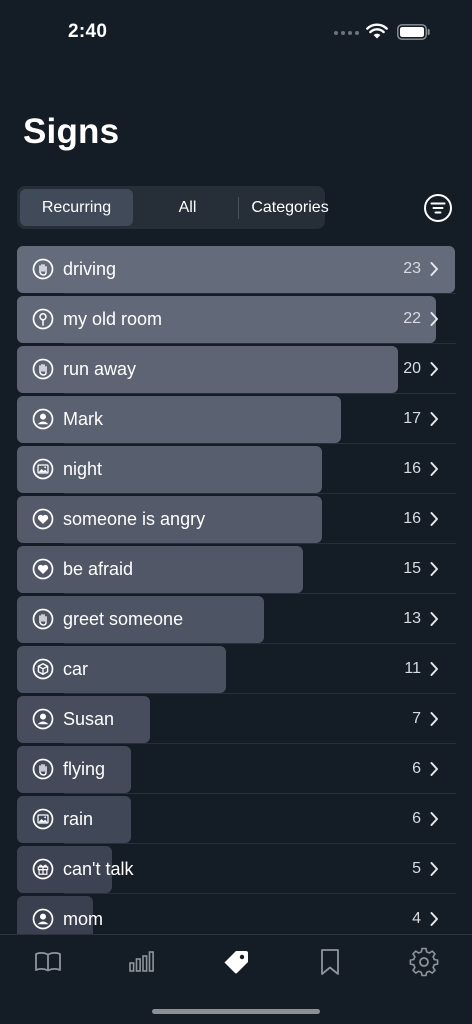  Describe the element at coordinates (123, 619) in the screenshot. I see `sign-label: greet someone` at that location.